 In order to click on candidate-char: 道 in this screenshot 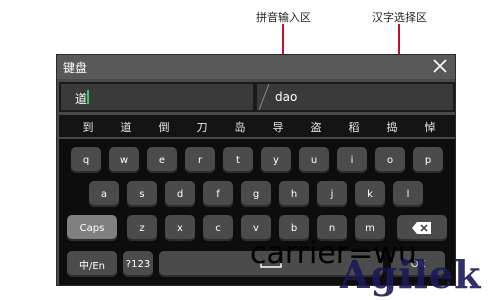, I will do `click(126, 127)`.